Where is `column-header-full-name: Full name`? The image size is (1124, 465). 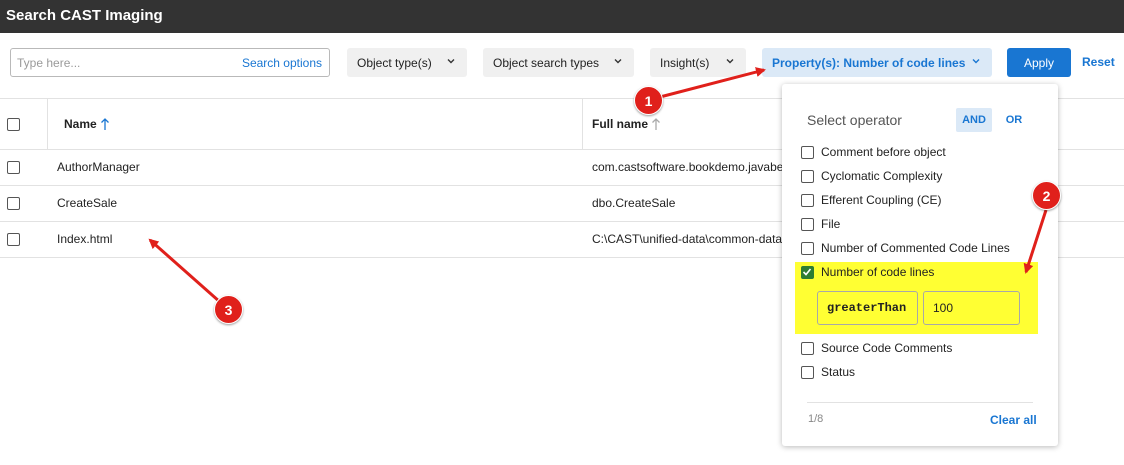
column-header-full-name: Full name is located at coordinates (626, 124).